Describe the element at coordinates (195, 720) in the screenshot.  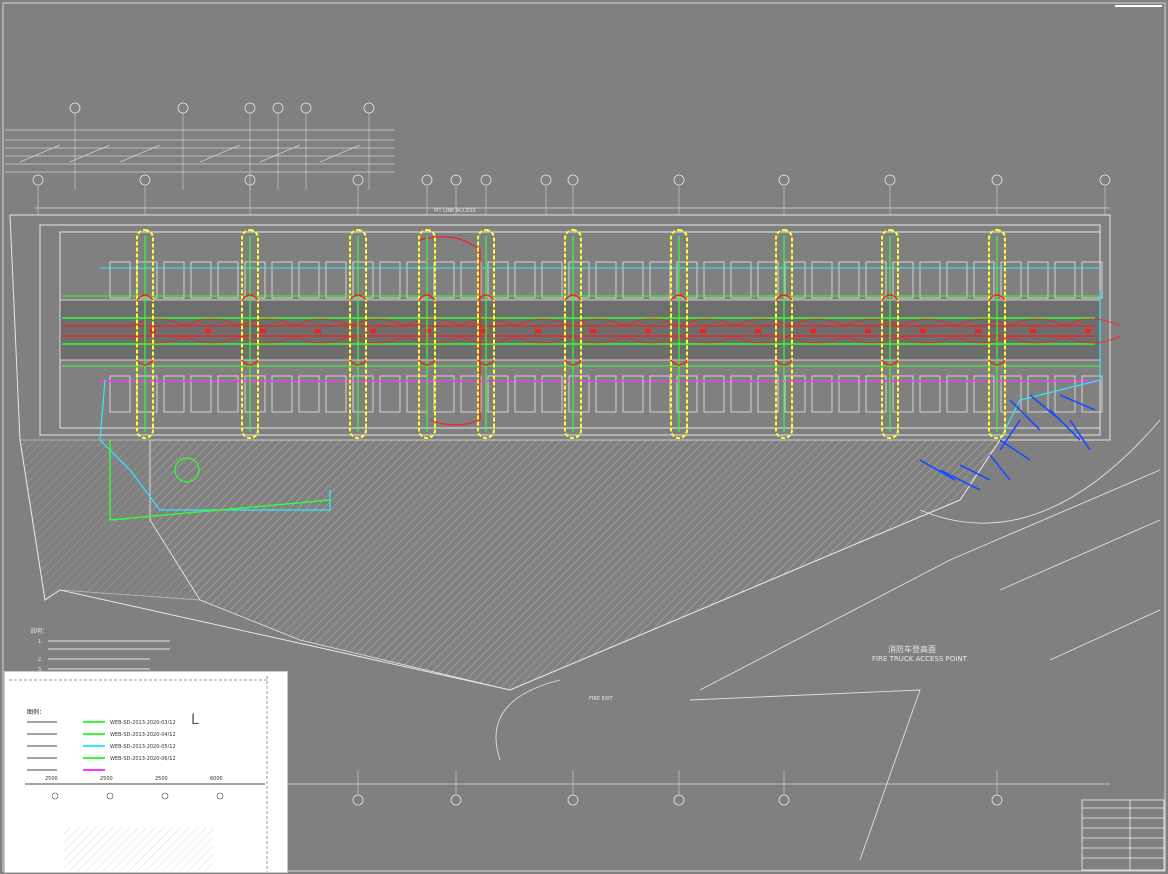
I see `svg-text: L` at that location.